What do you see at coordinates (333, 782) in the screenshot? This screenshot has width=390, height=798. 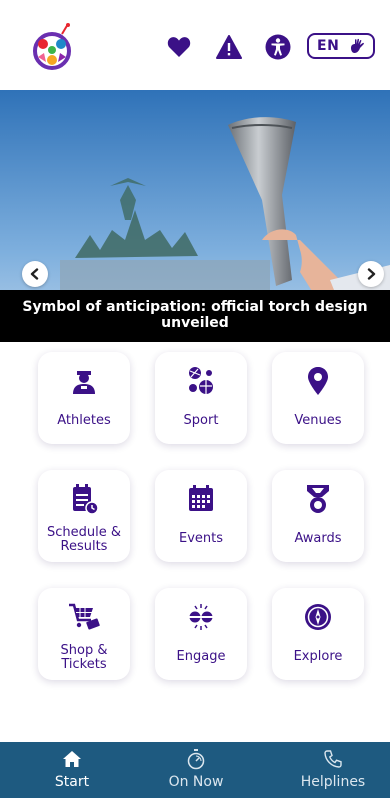 I see `nav-label: Helplines` at bounding box center [333, 782].